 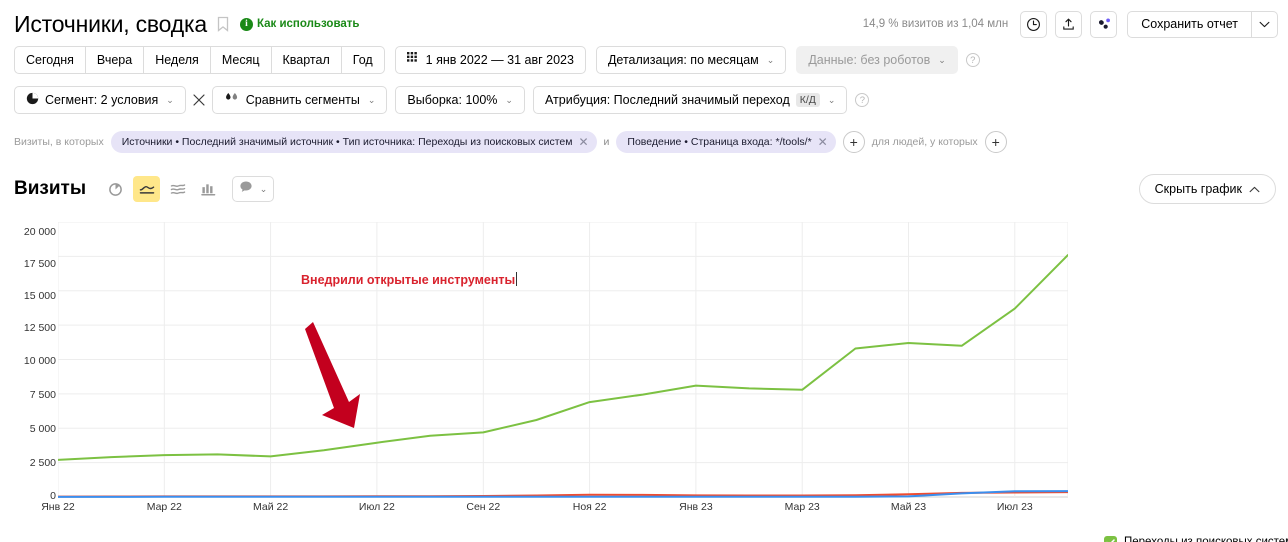 I want to click on add-visit-filter-button: +, so click(x=853, y=142).